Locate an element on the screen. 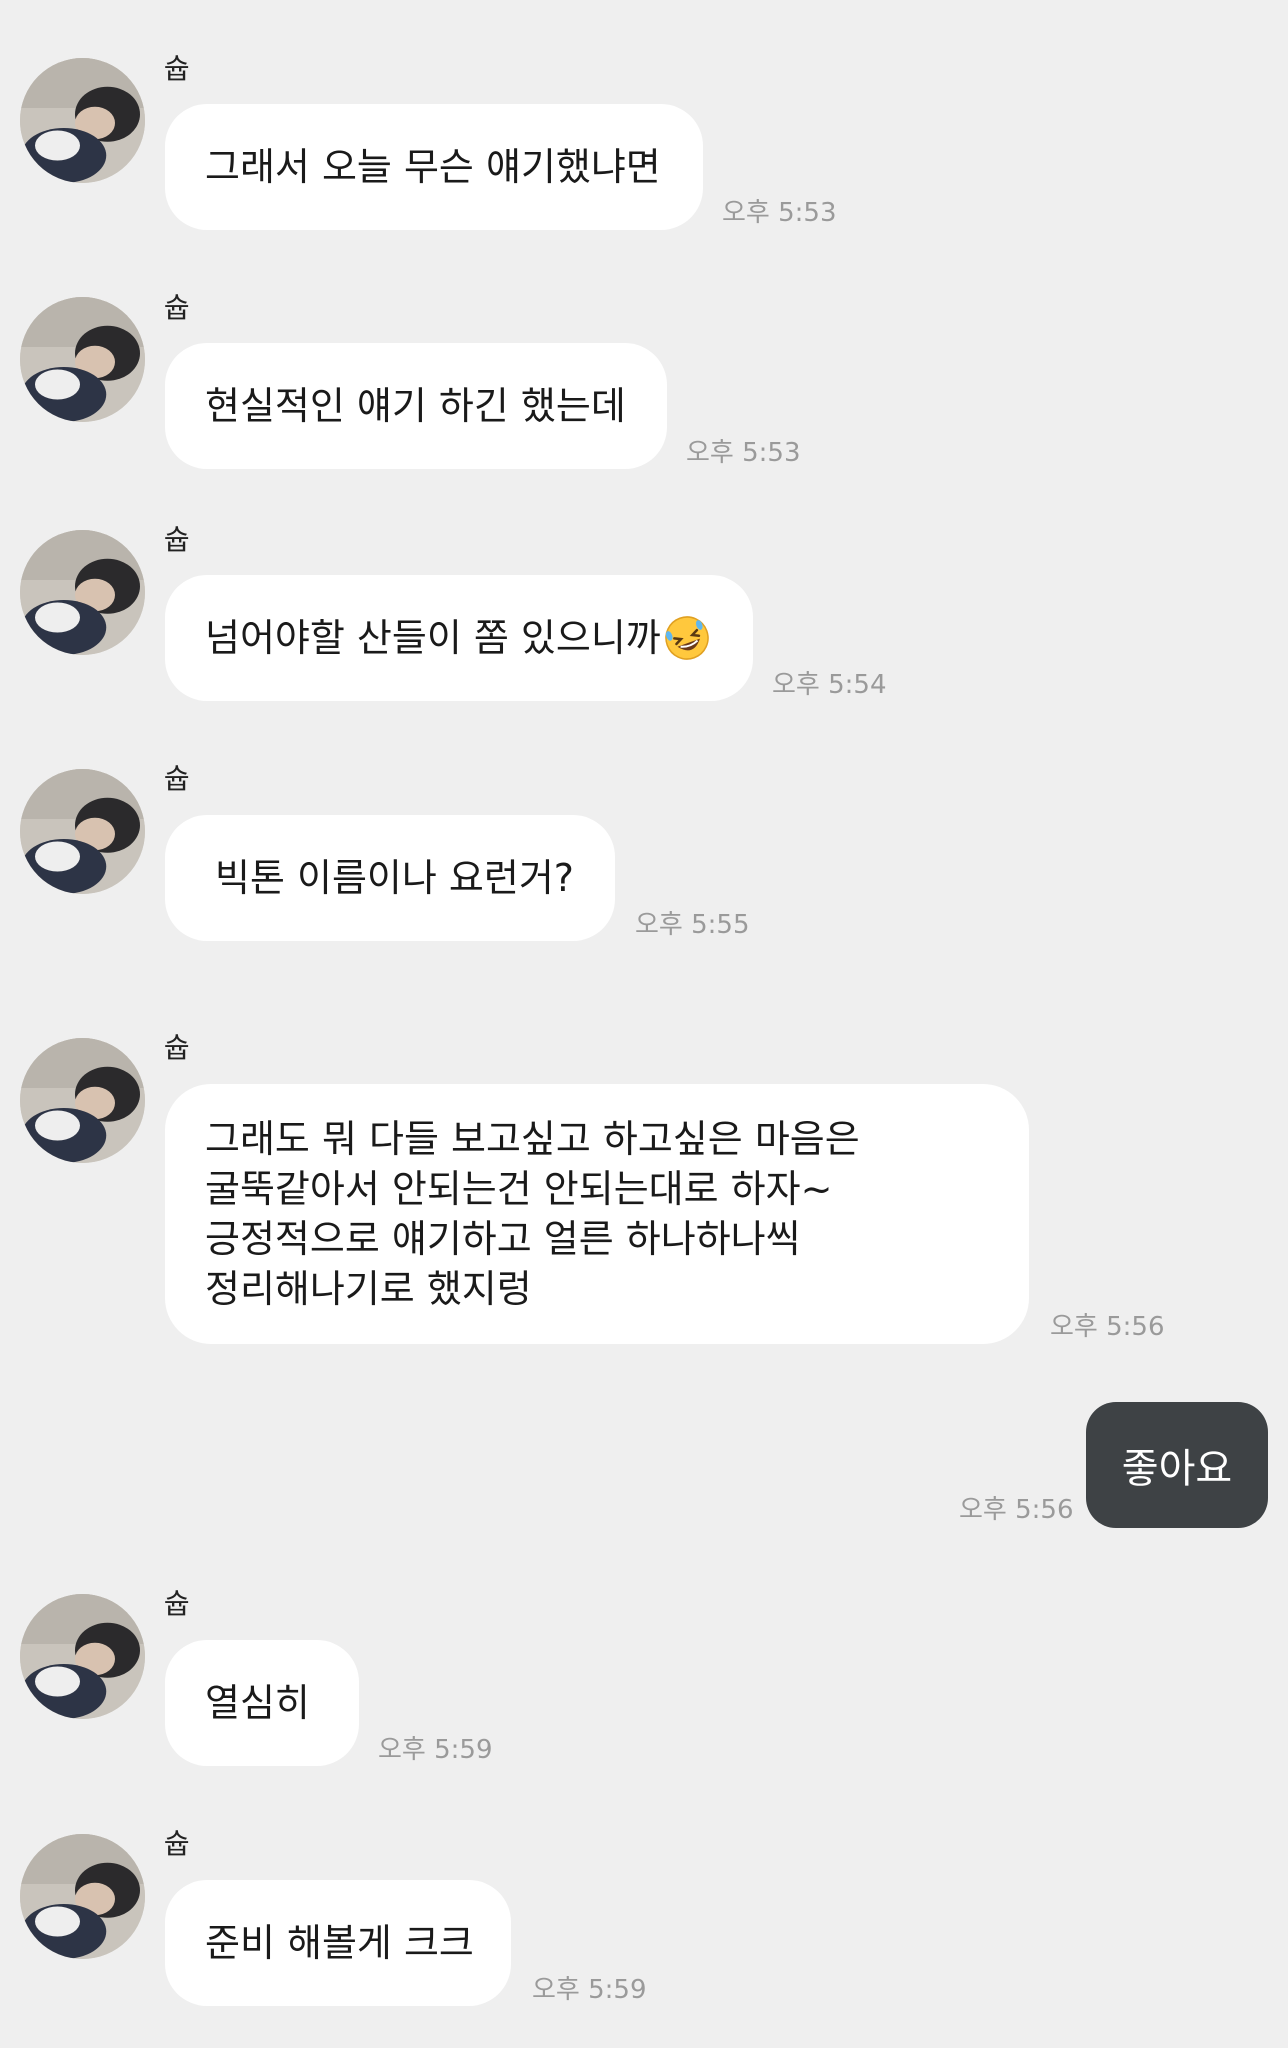  message-text: 좋아요 is located at coordinates (1177, 1469).